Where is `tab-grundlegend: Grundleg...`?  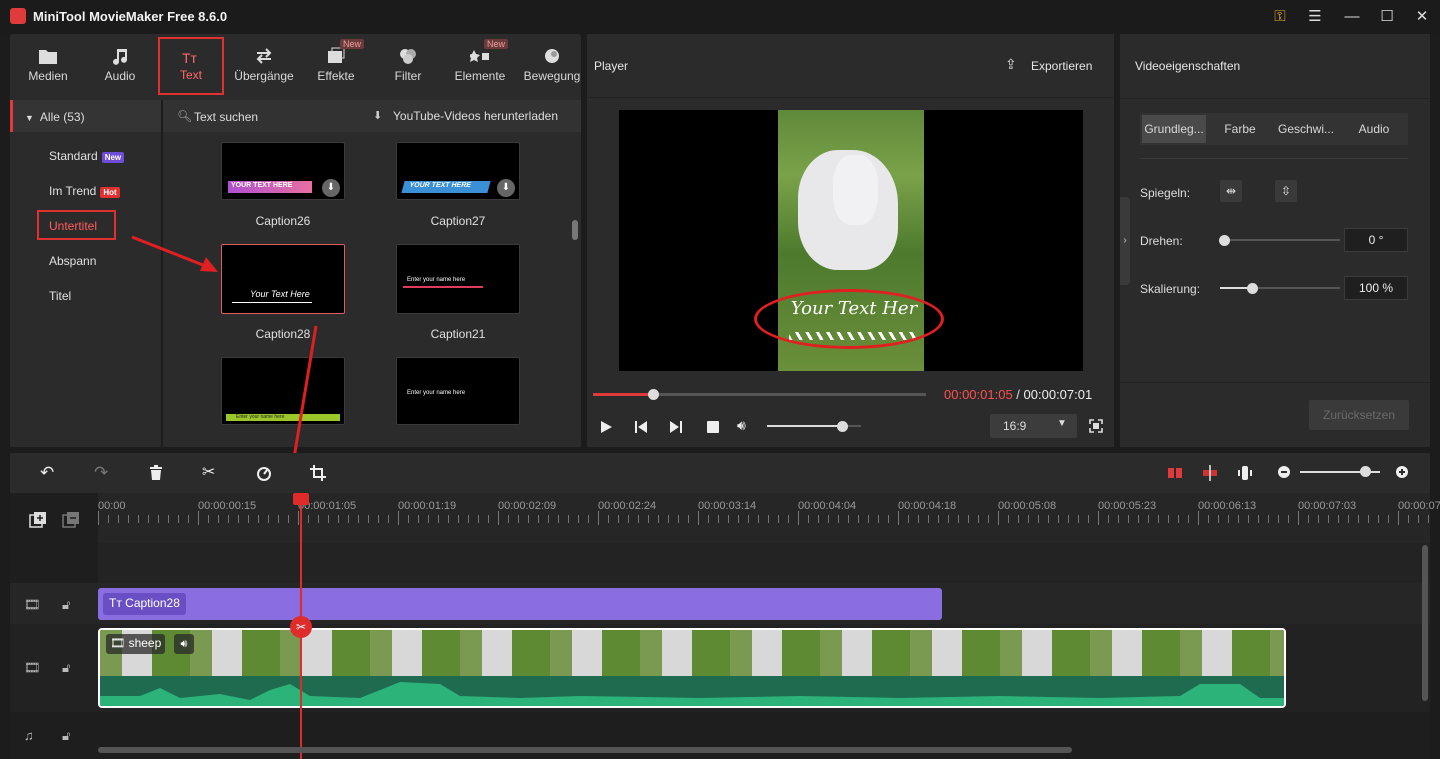
tab-grundlegend: Grundleg... is located at coordinates (1174, 129).